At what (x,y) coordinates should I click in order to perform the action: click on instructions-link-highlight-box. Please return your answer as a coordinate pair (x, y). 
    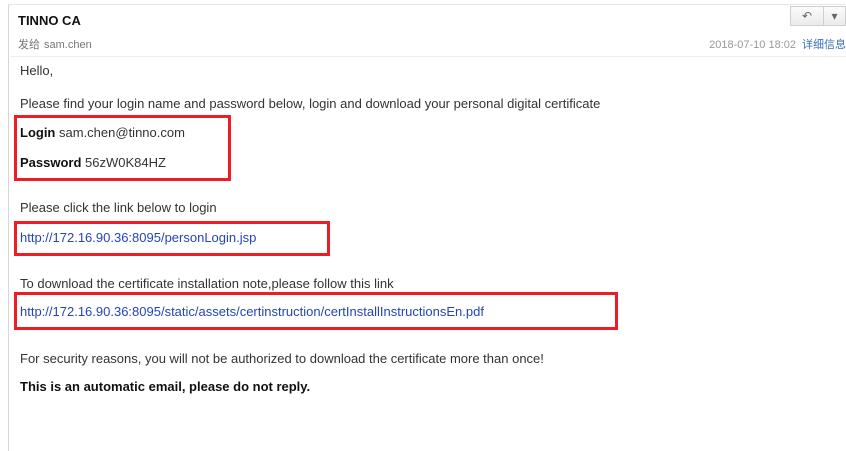
    Looking at the image, I should click on (316, 311).